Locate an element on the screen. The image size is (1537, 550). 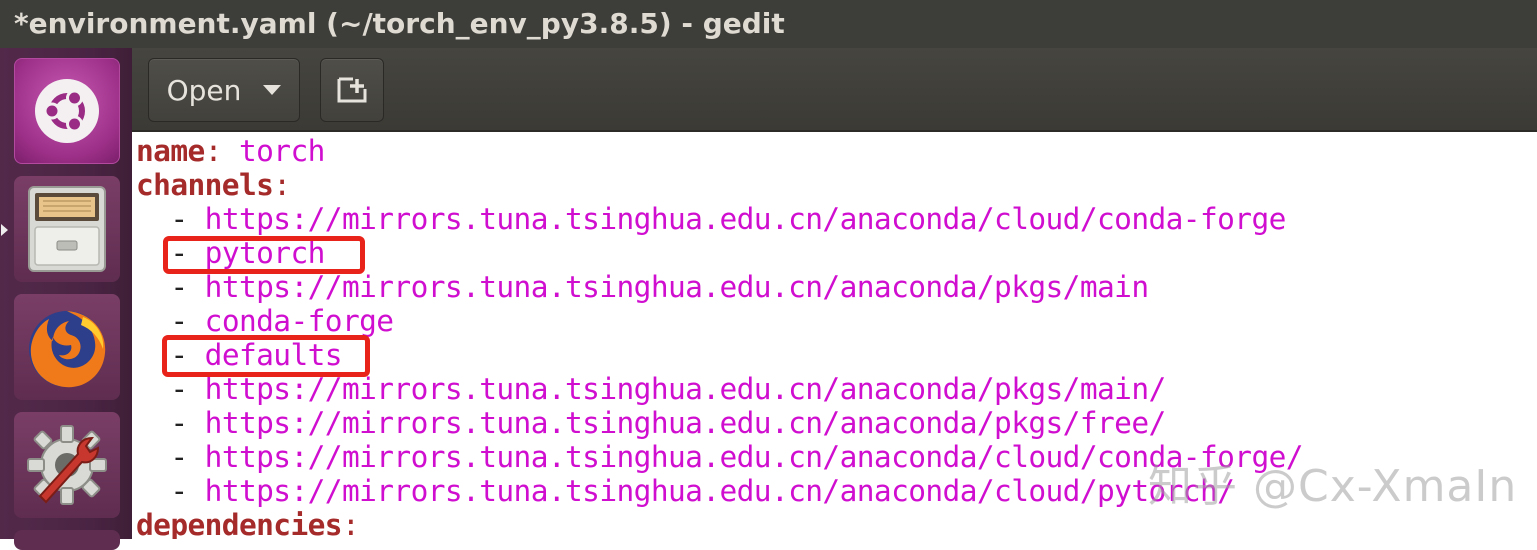
yaml-value: torch is located at coordinates (281, 151).